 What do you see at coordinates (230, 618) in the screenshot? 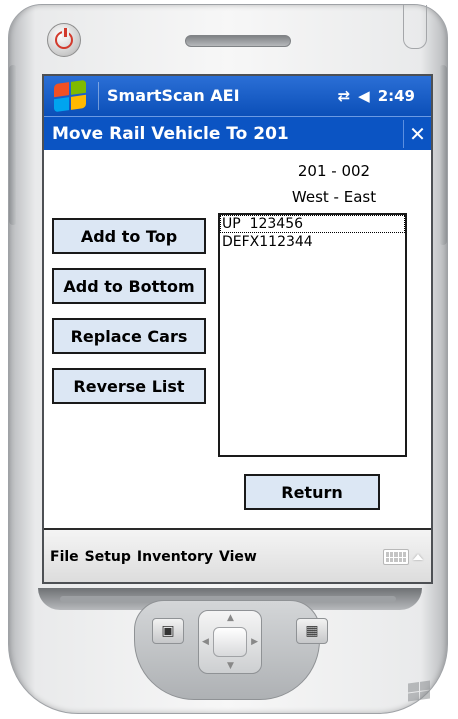
I see `dpad-up-icon: ▲` at bounding box center [230, 618].